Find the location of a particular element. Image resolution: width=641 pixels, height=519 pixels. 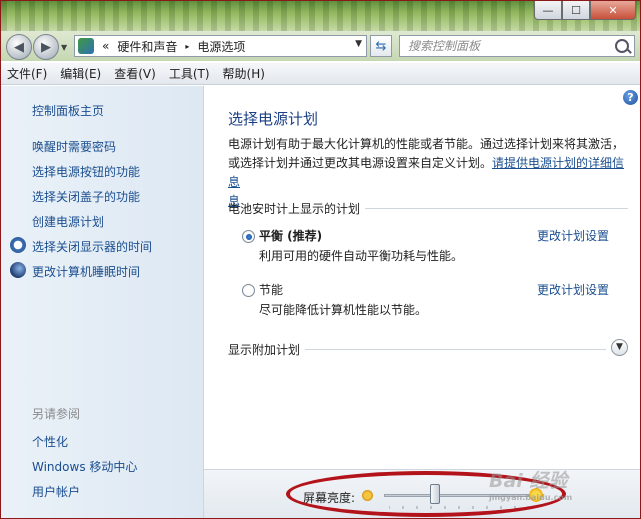

menu-file: 文件(F) is located at coordinates (27, 73).